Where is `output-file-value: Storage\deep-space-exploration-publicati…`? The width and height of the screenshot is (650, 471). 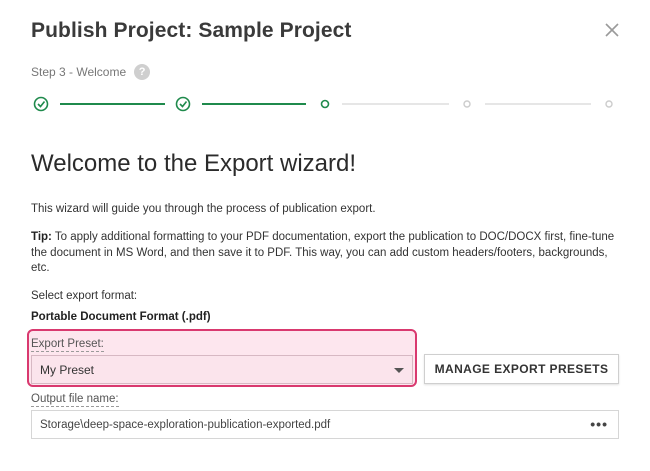
output-file-value: Storage\deep-space-exploration-publicati… is located at coordinates (185, 424).